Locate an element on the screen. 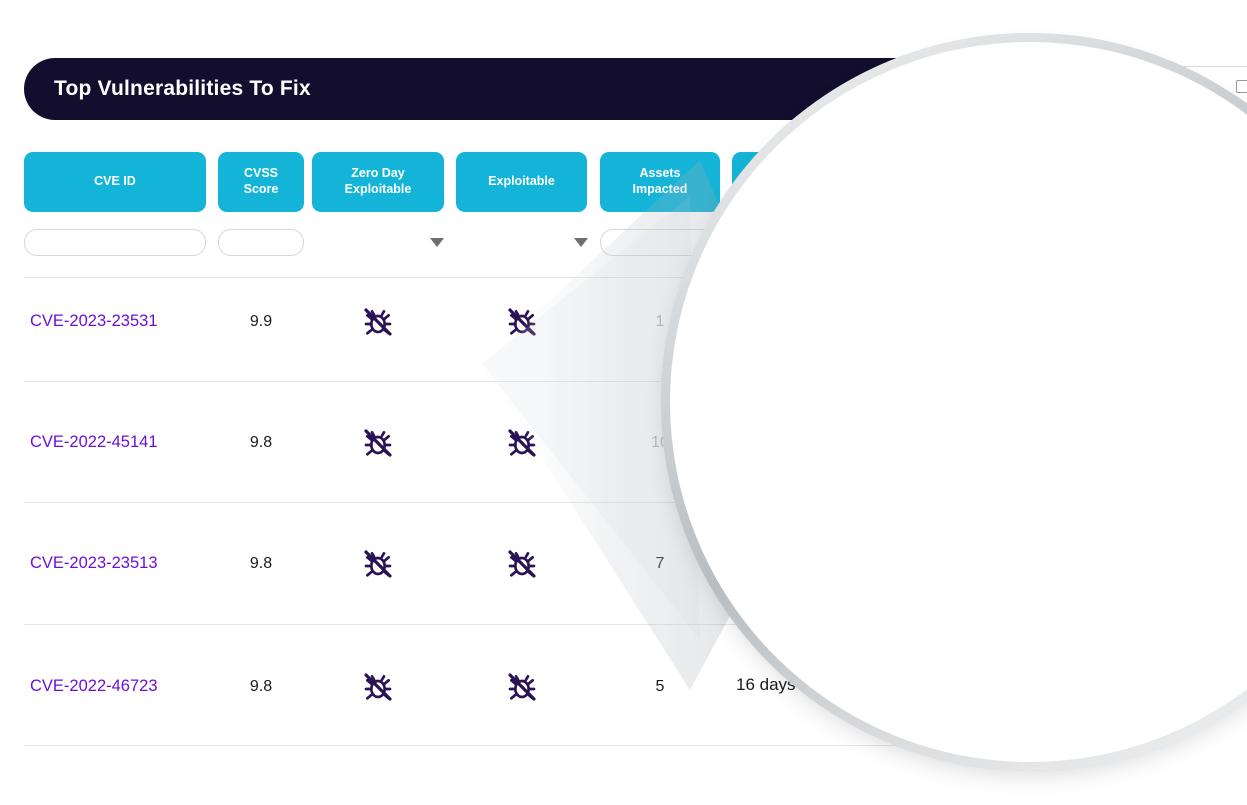 This screenshot has height=805, width=1247. column-header-cvss-score: CVSS Score is located at coordinates (261, 182).